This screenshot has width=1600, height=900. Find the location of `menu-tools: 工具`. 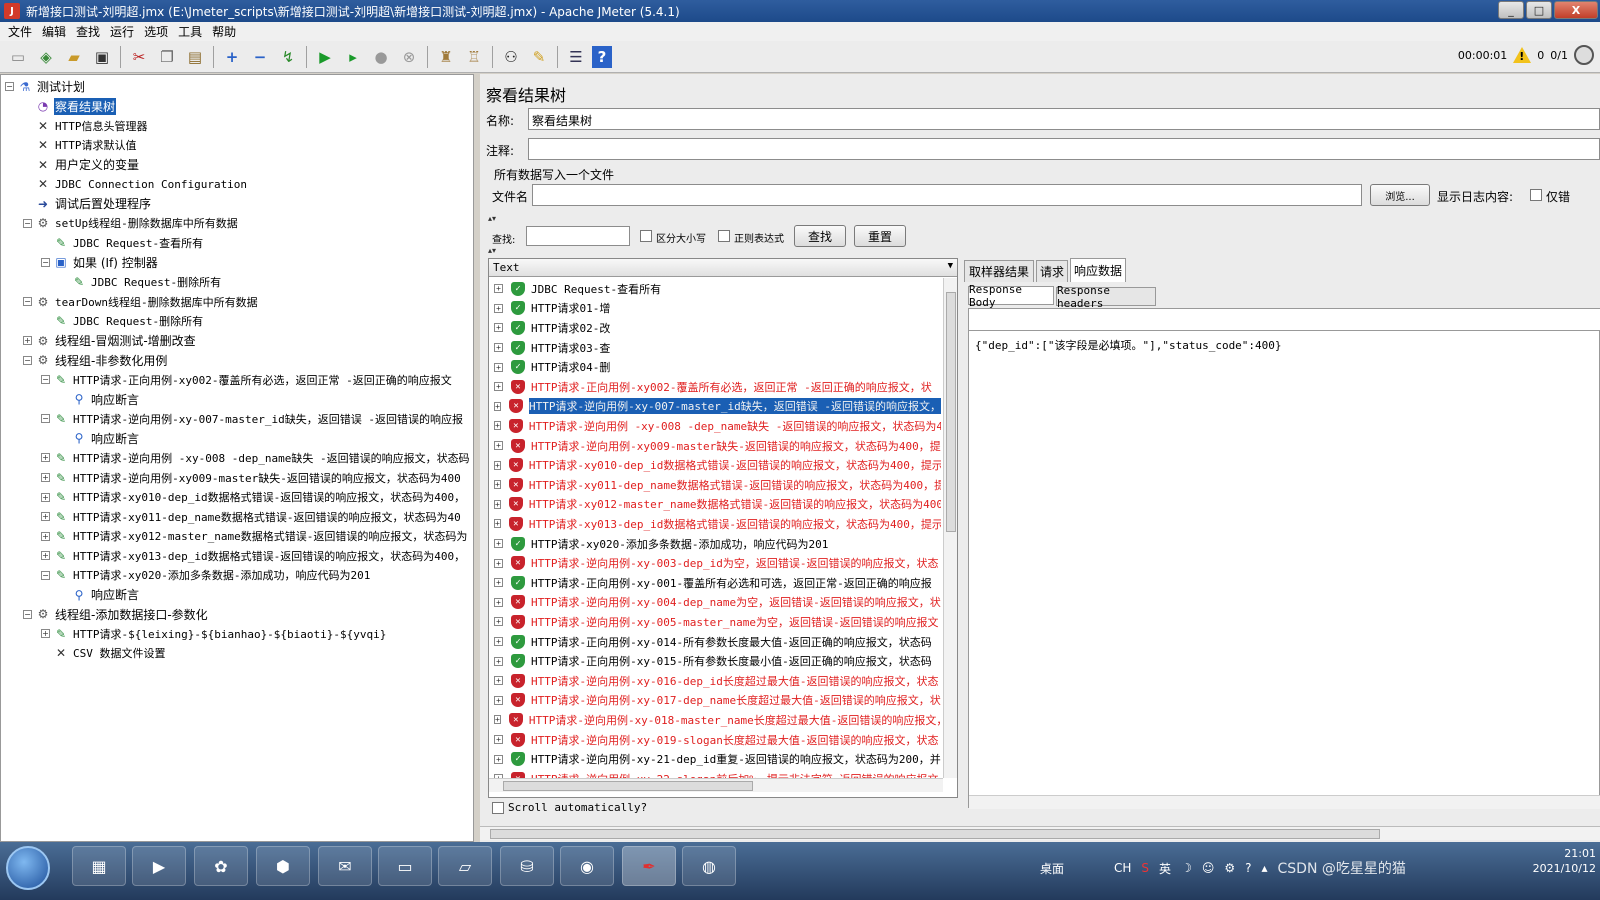

menu-tools: 工具 is located at coordinates (190, 31).